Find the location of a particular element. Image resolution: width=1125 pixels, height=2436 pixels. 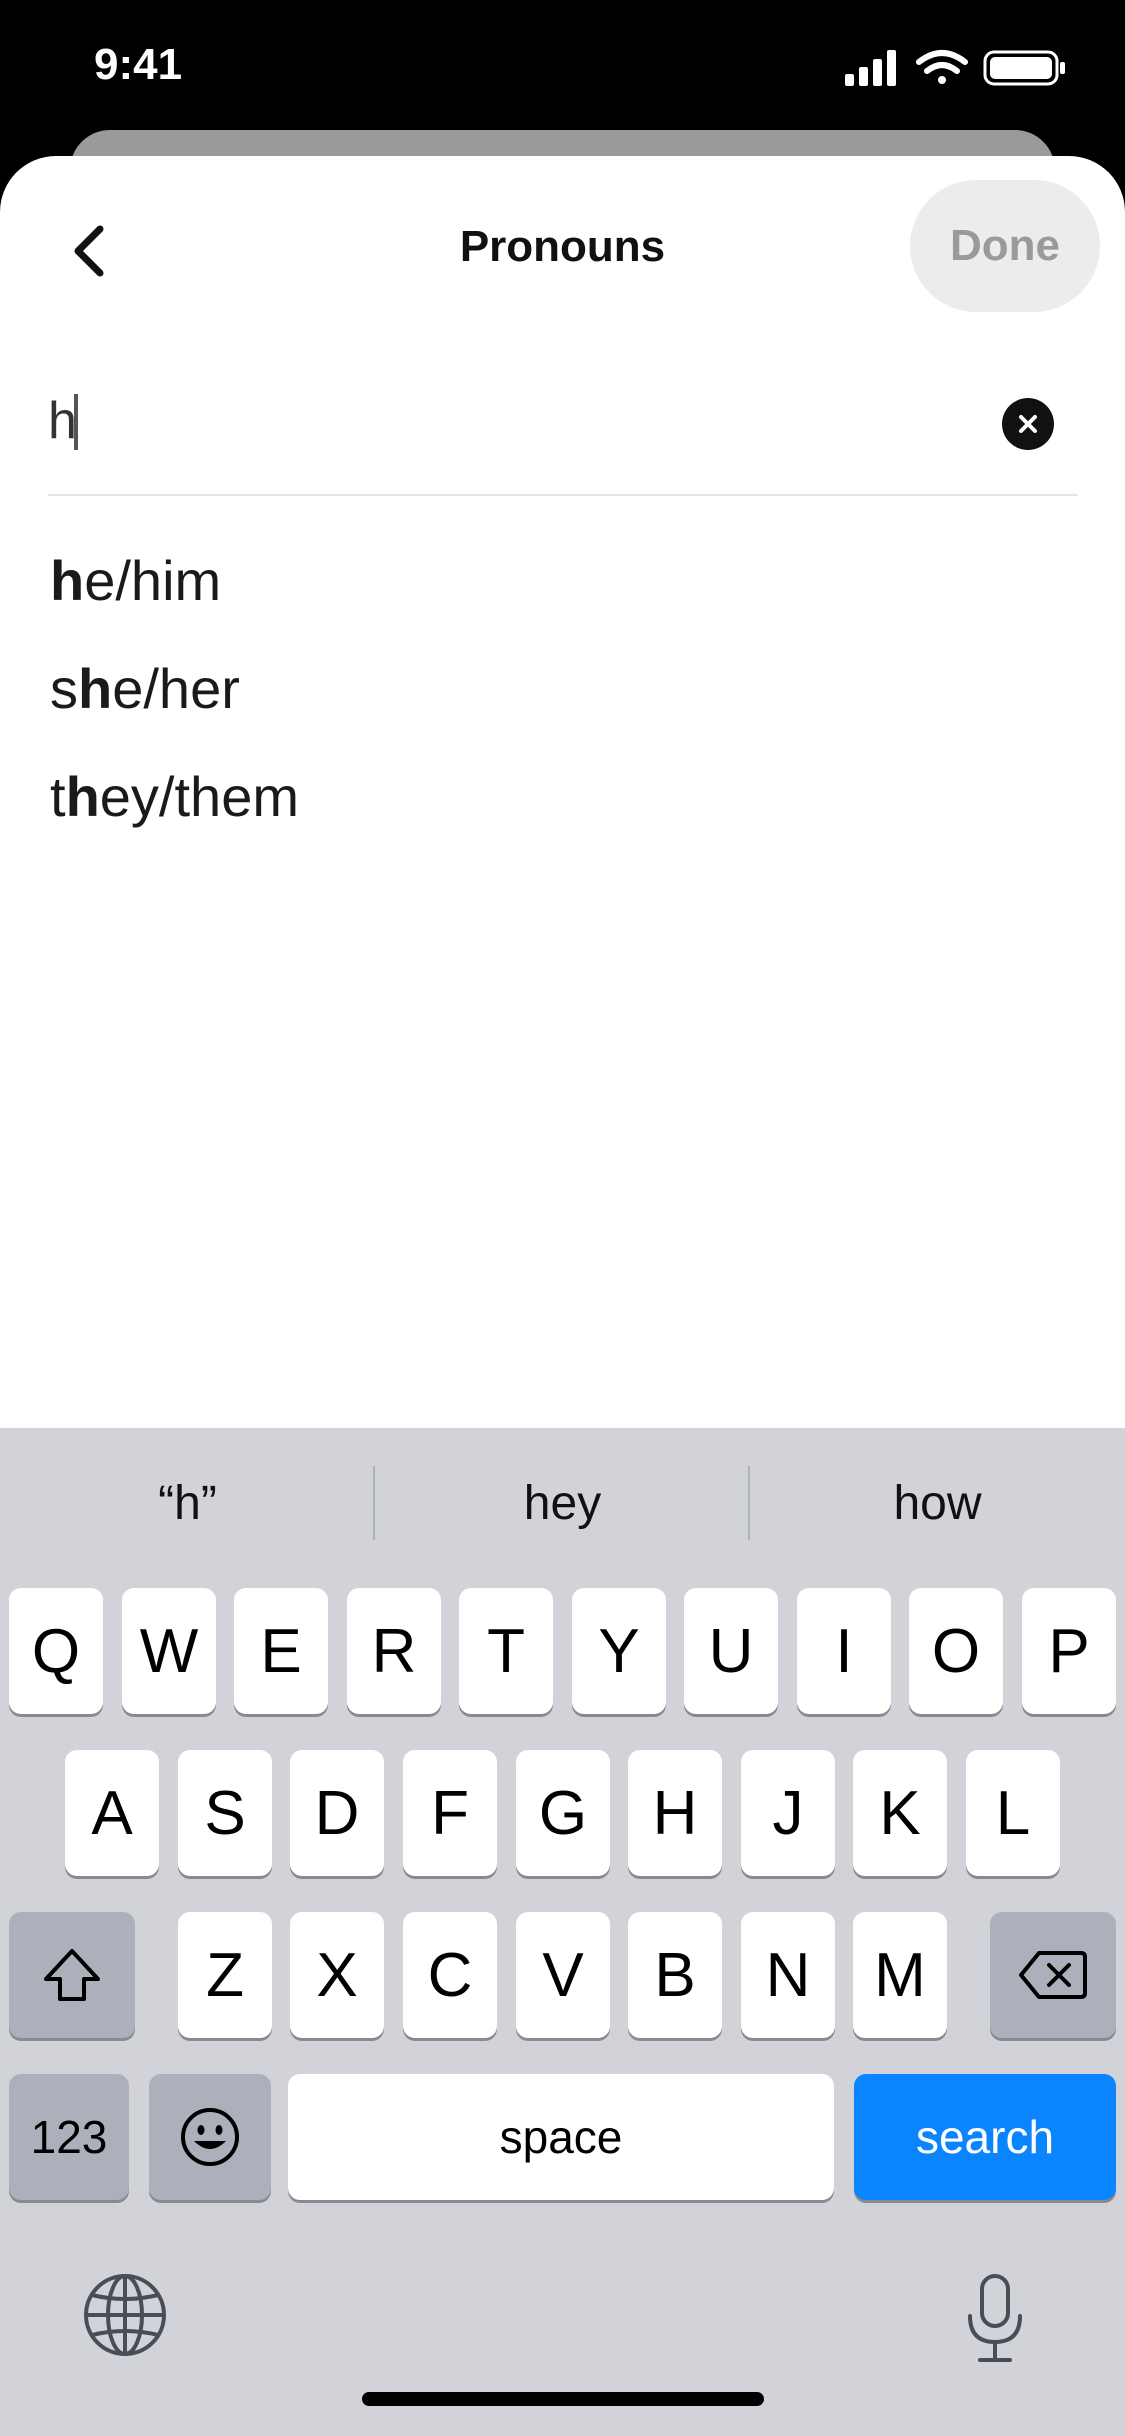

prediction-3: how is located at coordinates (937, 1503).